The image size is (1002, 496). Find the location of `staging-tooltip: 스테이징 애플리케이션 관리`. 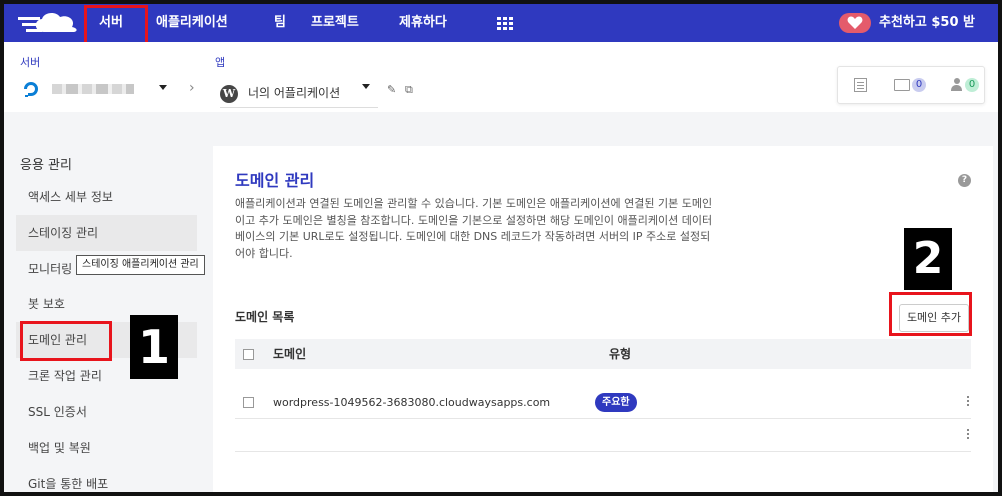

staging-tooltip: 스테이징 애플리케이션 관리 is located at coordinates (140, 265).